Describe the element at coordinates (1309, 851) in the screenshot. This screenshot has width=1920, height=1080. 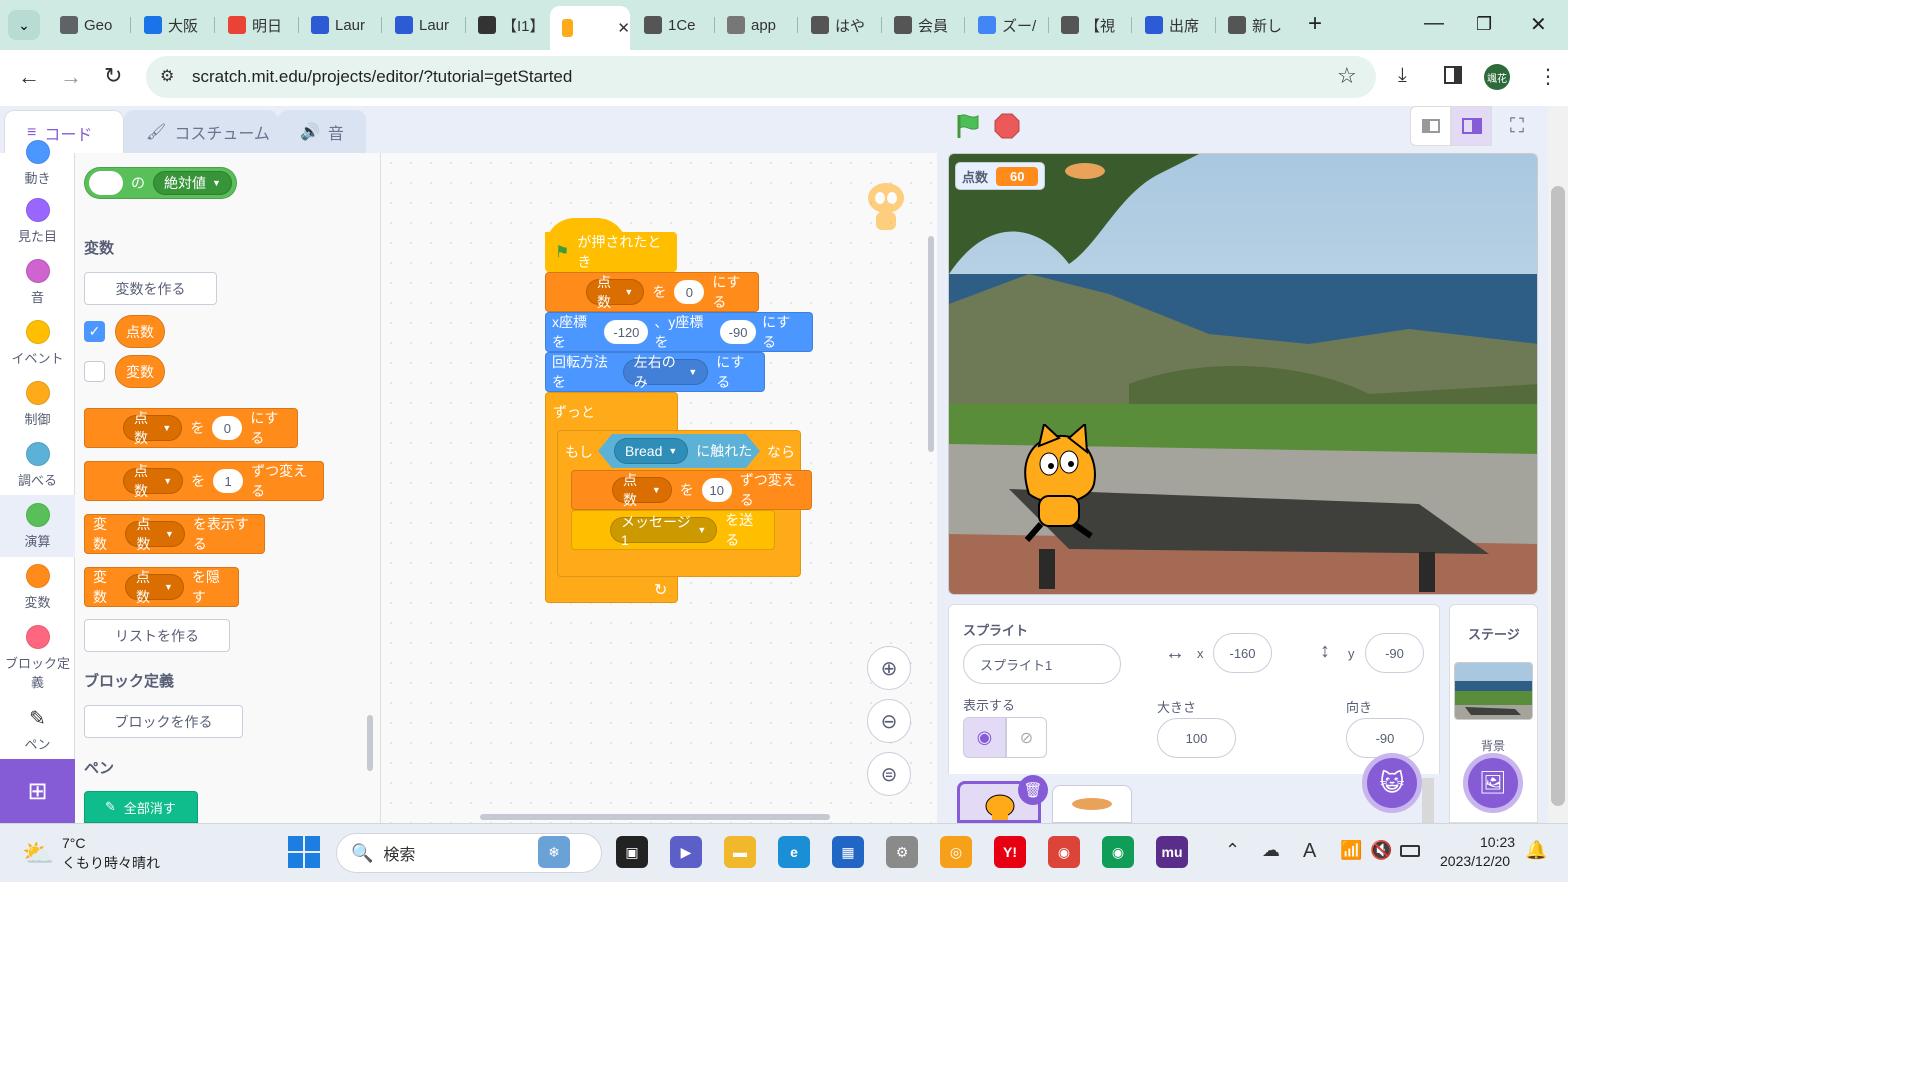
I see `ime-icon: A` at that location.